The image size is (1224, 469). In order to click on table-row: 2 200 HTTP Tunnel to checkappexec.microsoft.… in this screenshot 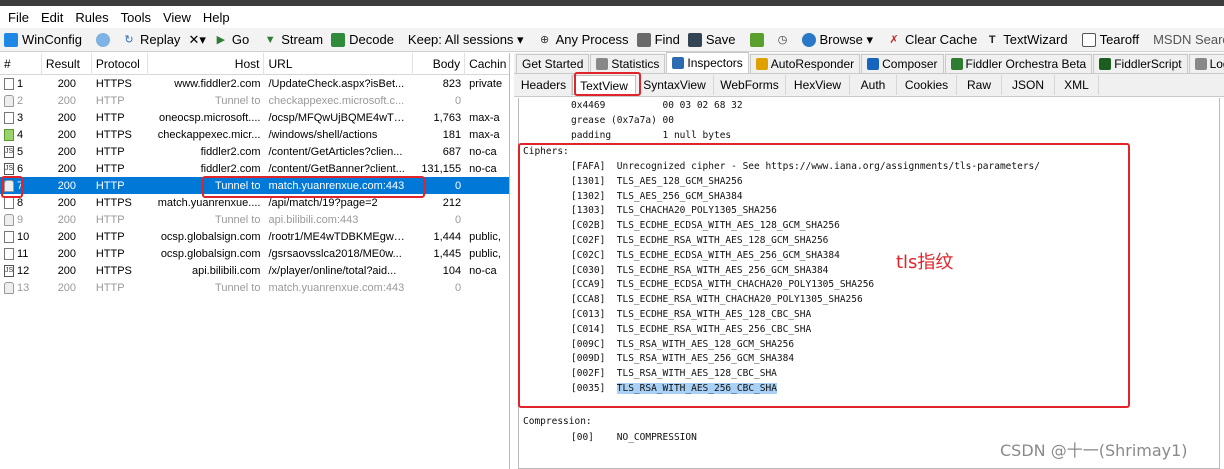, I will do `click(254, 100)`.